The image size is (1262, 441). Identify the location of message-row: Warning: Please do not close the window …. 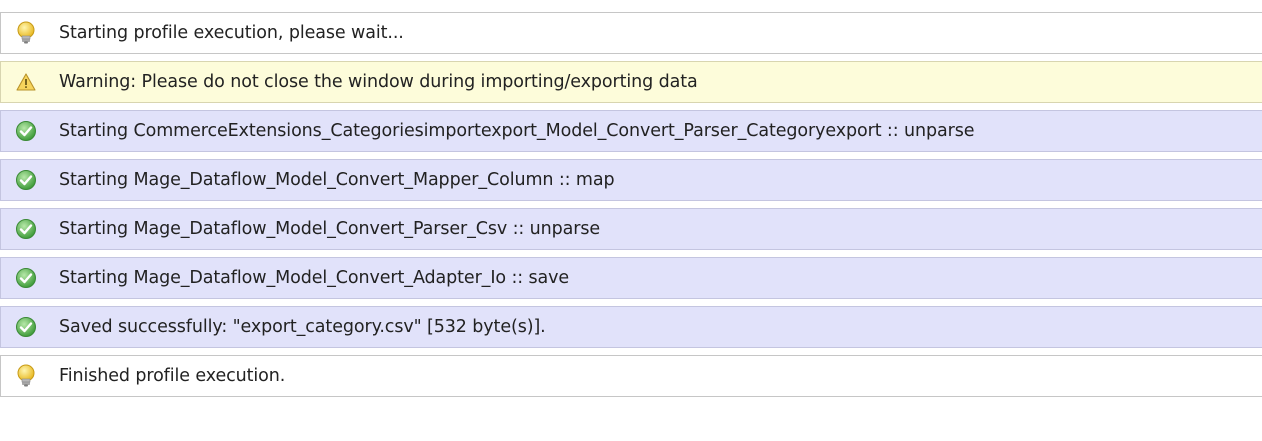
(631, 82).